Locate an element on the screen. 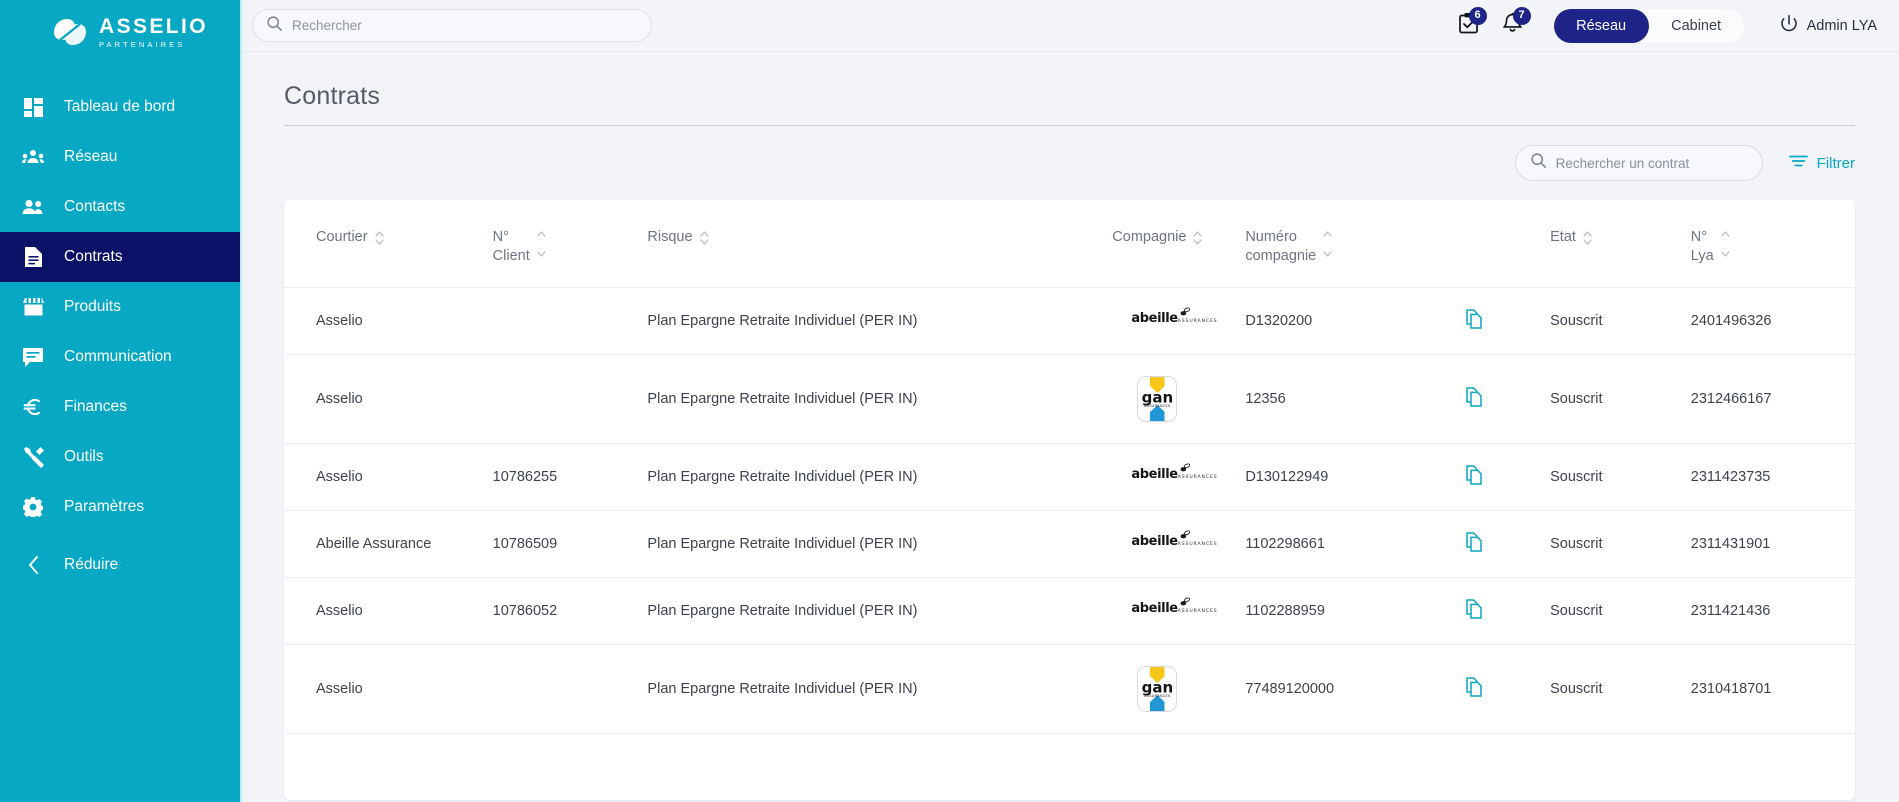 This screenshot has width=1899, height=802. document-icon is located at coordinates (33, 257).